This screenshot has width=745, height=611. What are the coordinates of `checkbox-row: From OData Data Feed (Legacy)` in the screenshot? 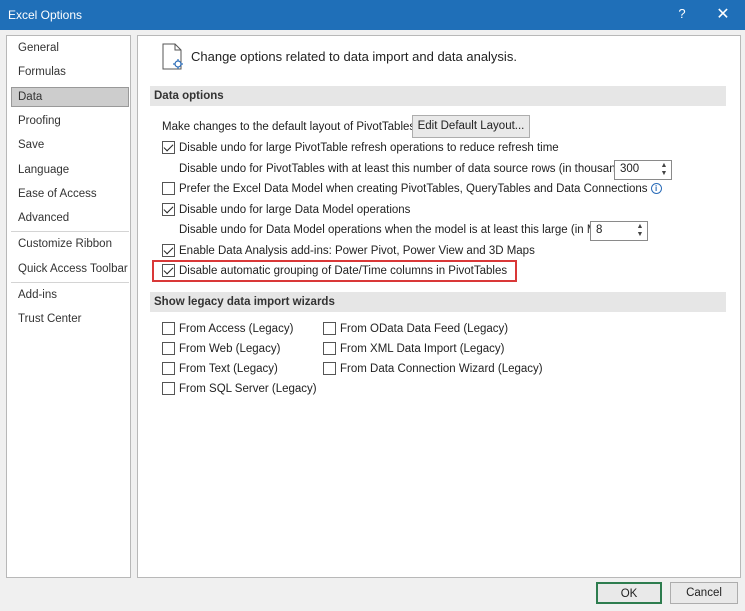 It's located at (433, 329).